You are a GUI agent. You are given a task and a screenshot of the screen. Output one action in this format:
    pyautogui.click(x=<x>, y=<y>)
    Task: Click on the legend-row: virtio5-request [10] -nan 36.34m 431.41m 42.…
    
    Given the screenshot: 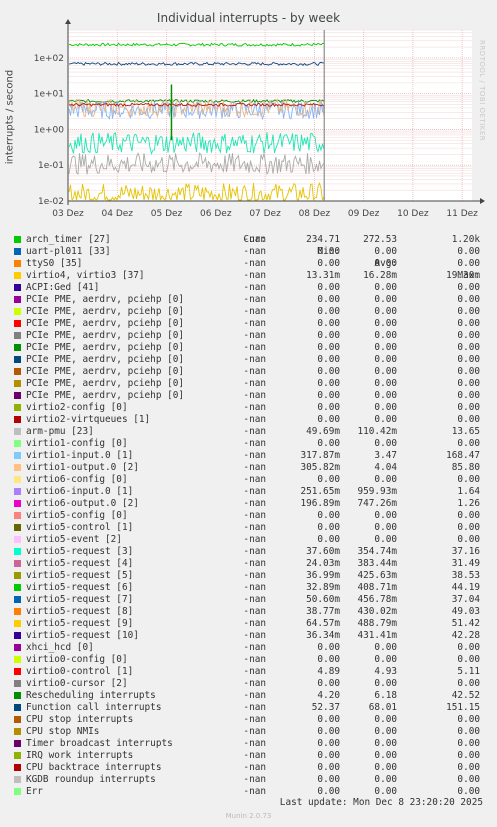 What is the action you would take?
    pyautogui.click(x=254, y=636)
    